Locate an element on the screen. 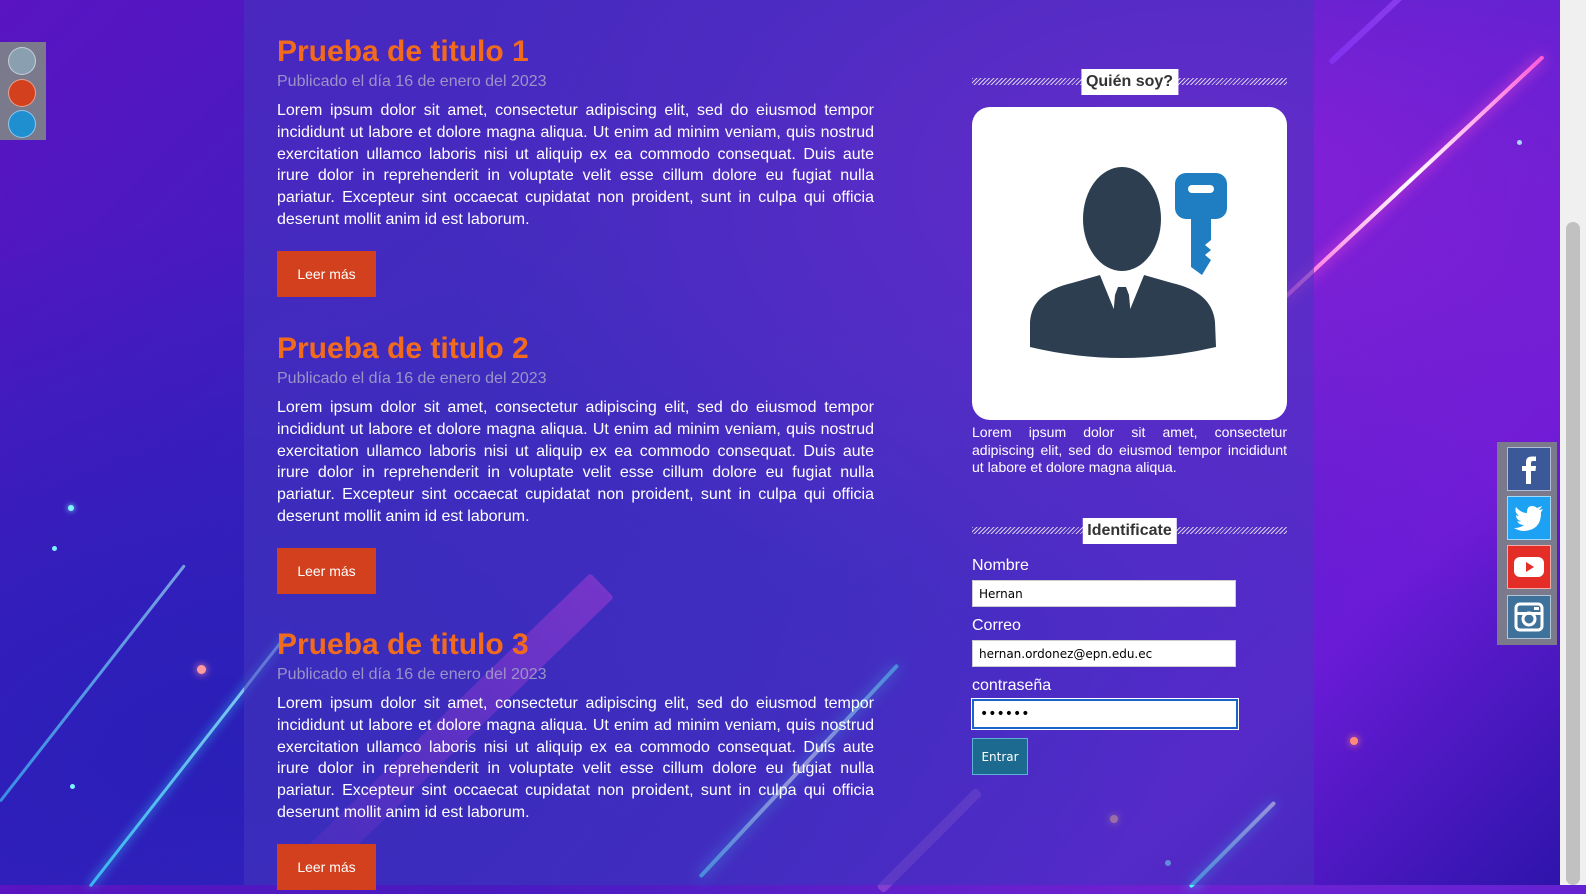 The width and height of the screenshot is (1586, 894). post-title: Prueba de titulo 2 is located at coordinates (575, 349).